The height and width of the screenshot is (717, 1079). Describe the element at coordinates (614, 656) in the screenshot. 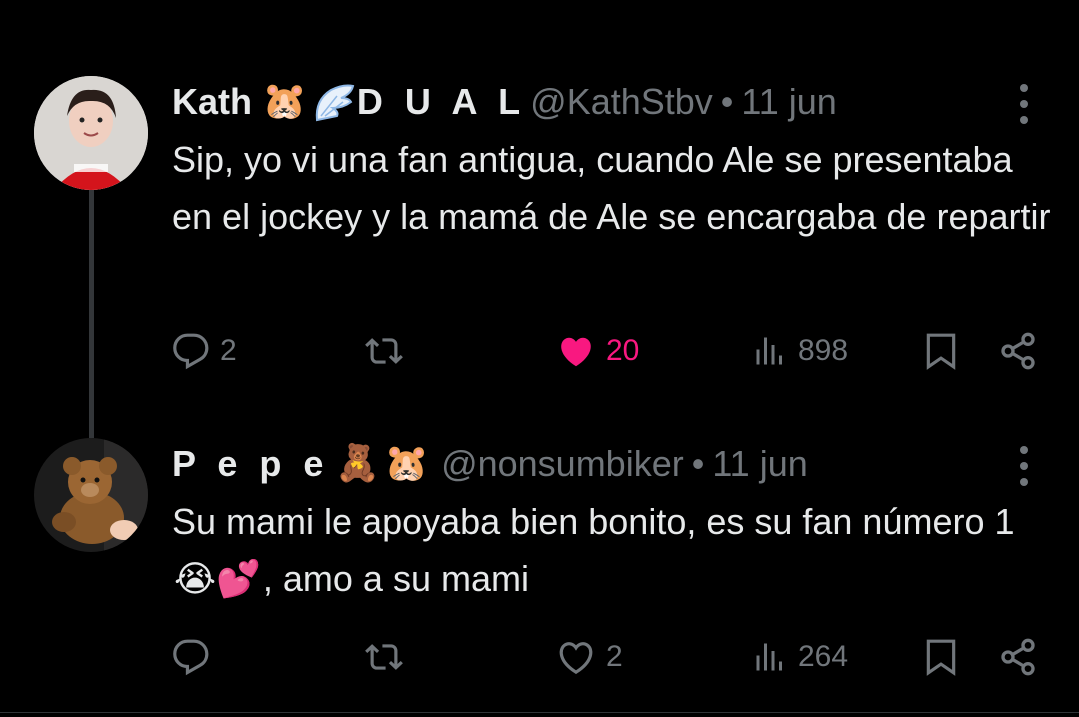

I see `like-count: 2` at that location.